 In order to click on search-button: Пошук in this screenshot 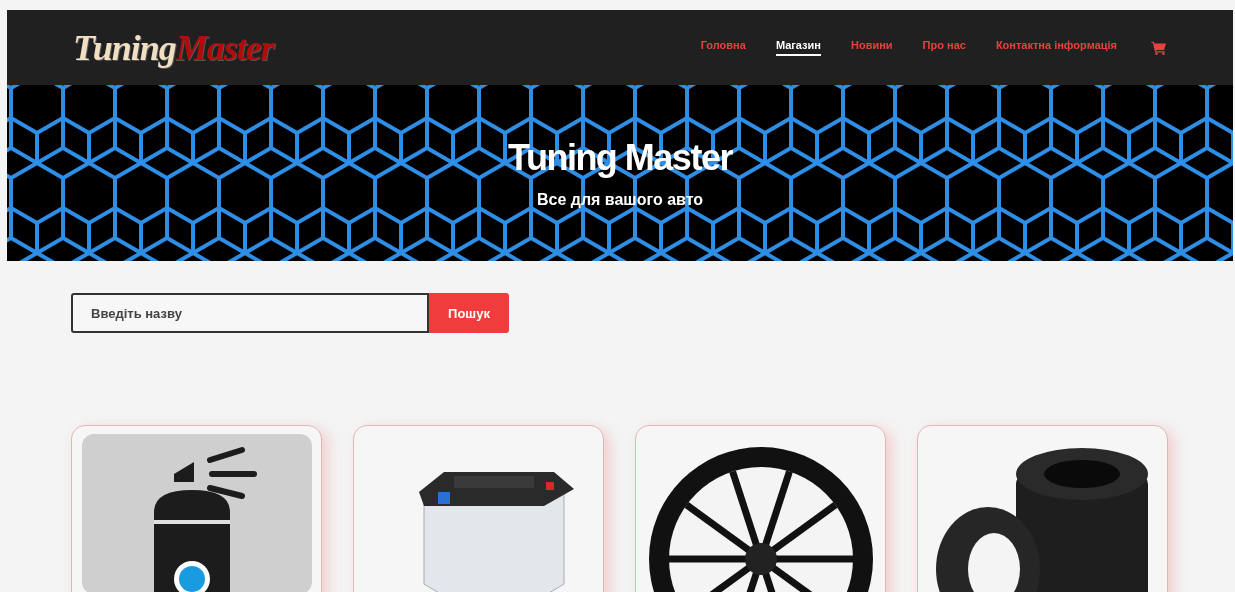, I will do `click(469, 313)`.